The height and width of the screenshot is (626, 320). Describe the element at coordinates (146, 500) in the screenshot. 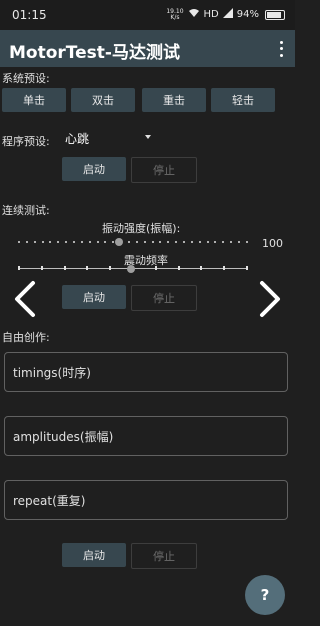

I see `repeat-input: repeat(重复)` at that location.